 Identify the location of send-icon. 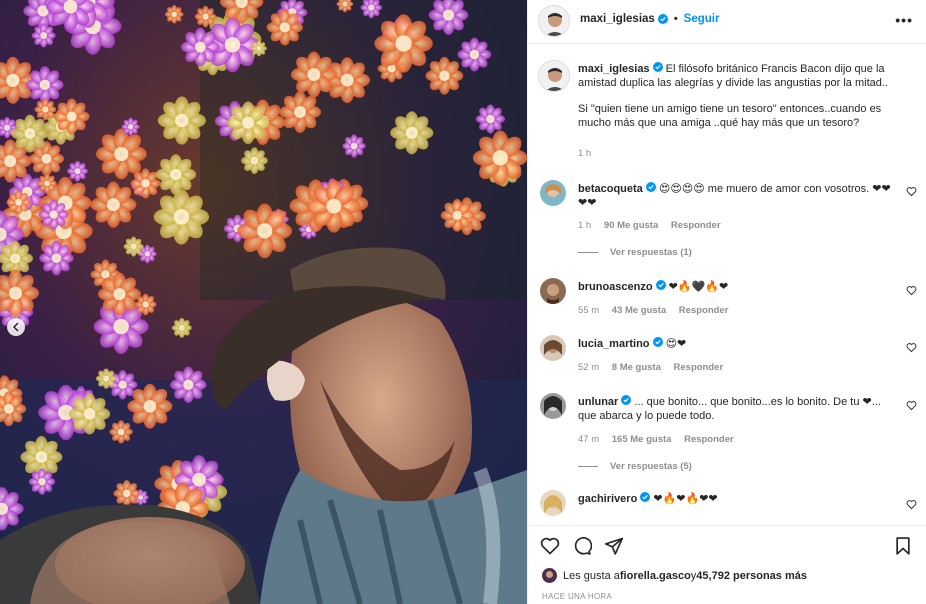
(614, 546).